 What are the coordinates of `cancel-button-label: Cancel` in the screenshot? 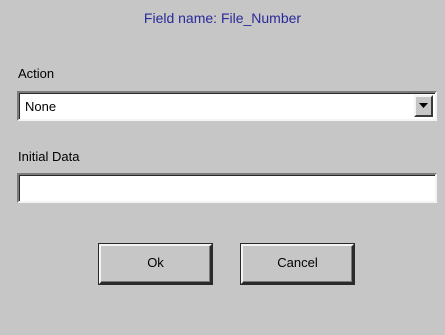 It's located at (297, 262).